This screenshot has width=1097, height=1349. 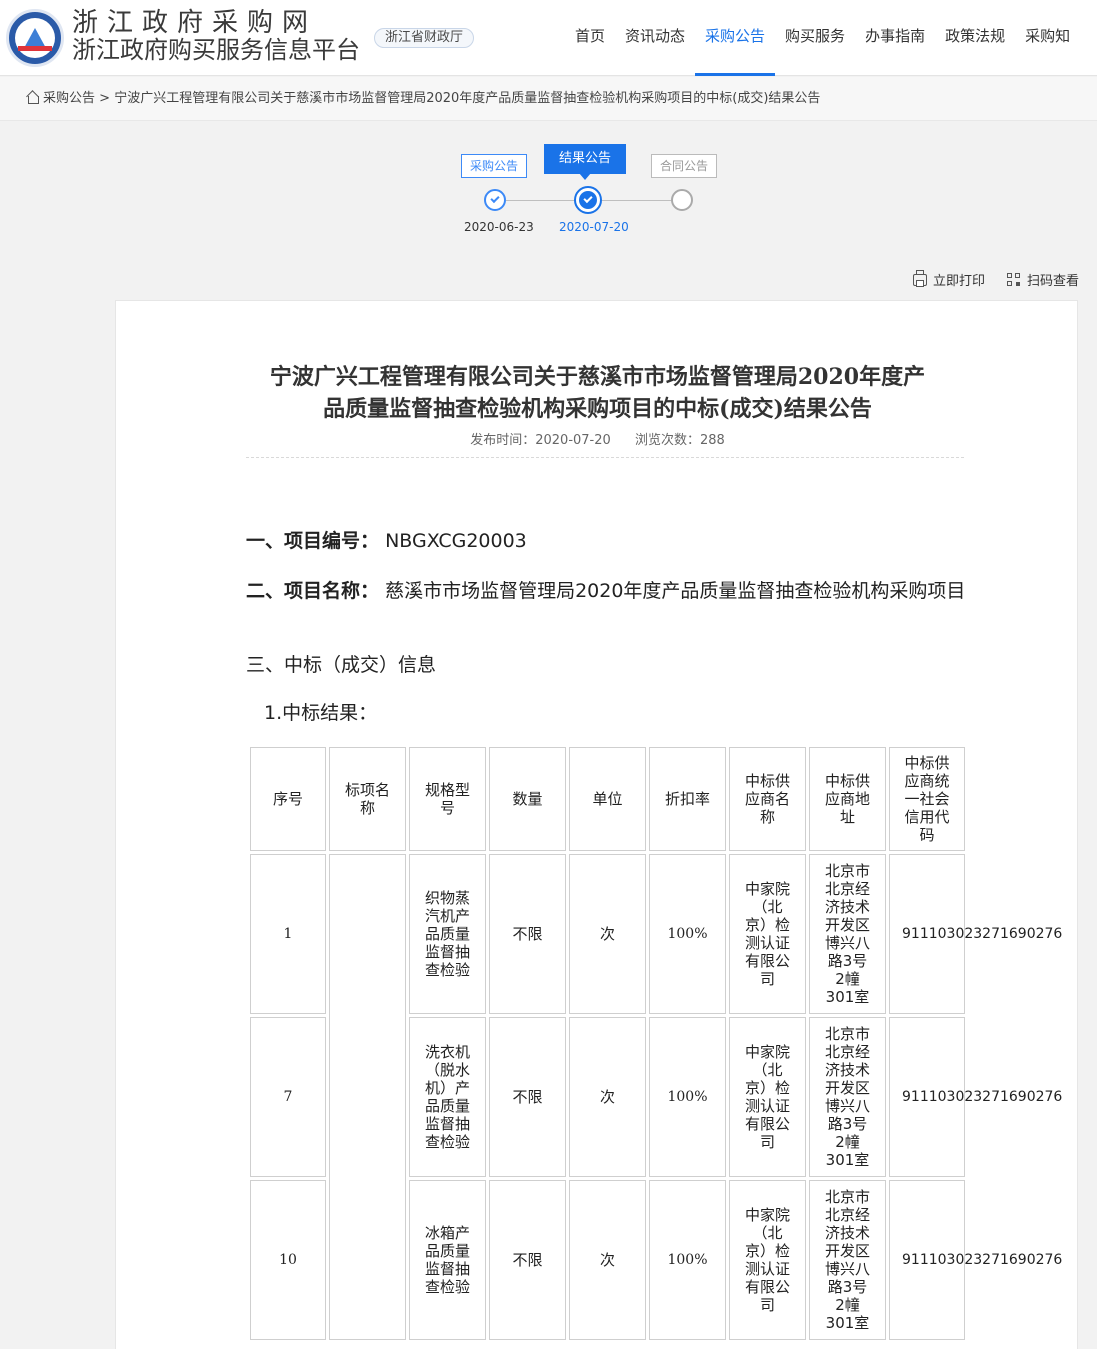 I want to click on dept-badge: 浙江省财政厅, so click(x=424, y=38).